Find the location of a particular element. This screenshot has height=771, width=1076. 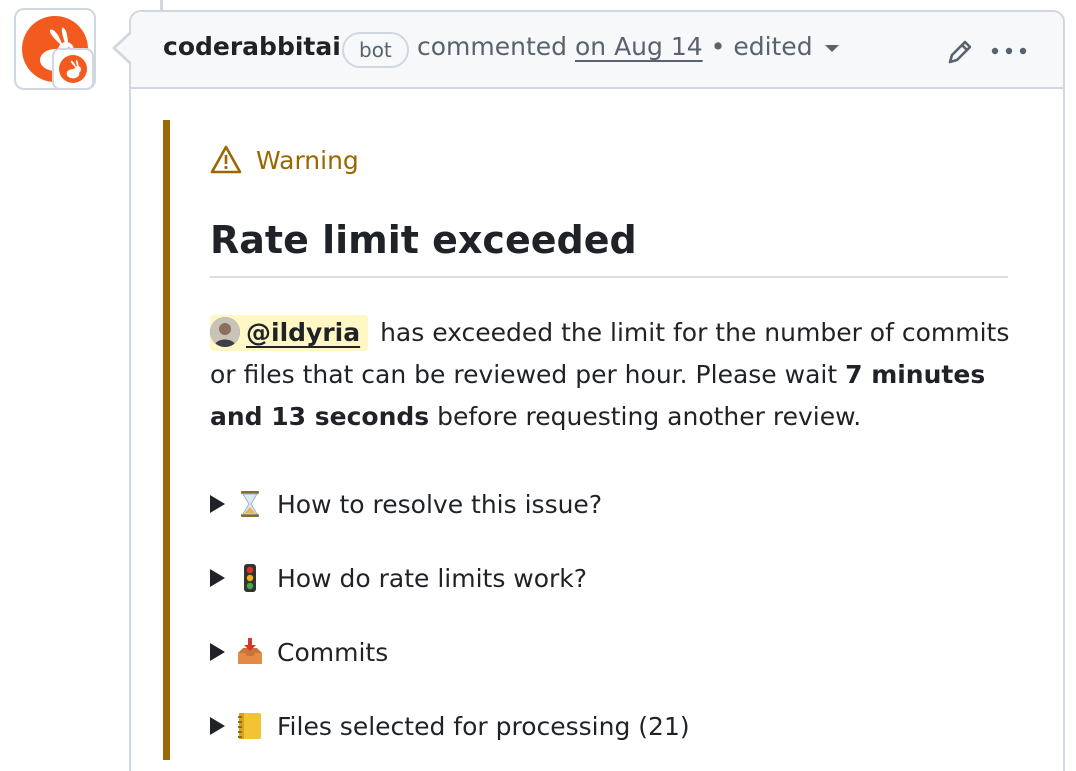

detail-label: How to resolve this issue? is located at coordinates (440, 504).